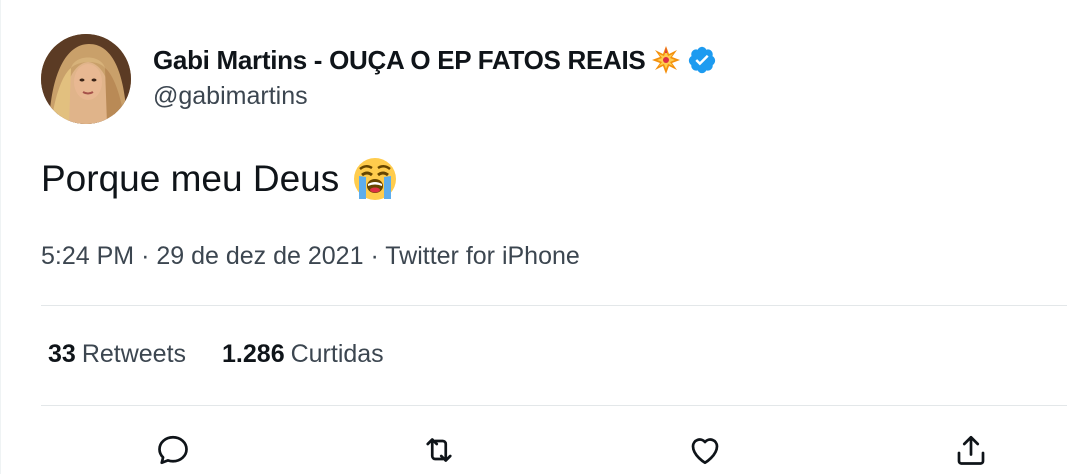 Image resolution: width=1067 pixels, height=474 pixels. What do you see at coordinates (253, 354) in the screenshot?
I see `likes-count: 1.286` at bounding box center [253, 354].